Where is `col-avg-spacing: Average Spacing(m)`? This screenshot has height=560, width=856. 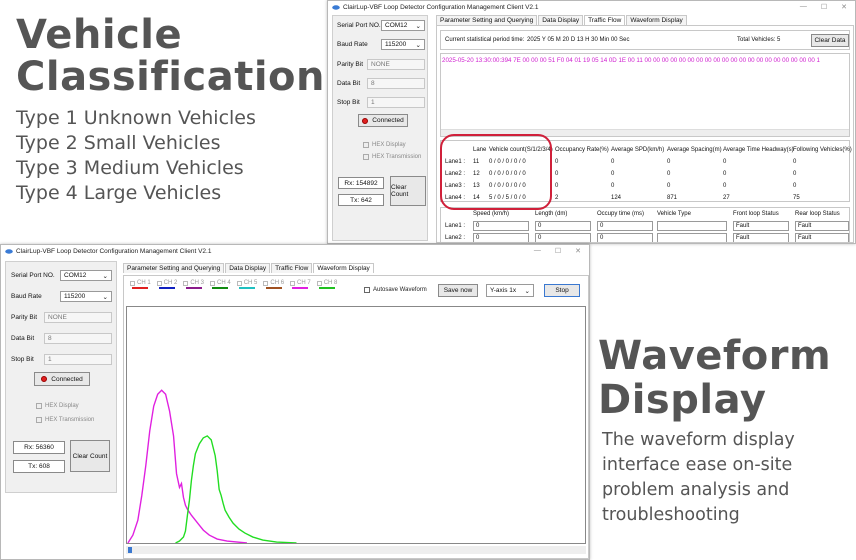
col-avg-spacing: Average Spacing(m) is located at coordinates (694, 150).